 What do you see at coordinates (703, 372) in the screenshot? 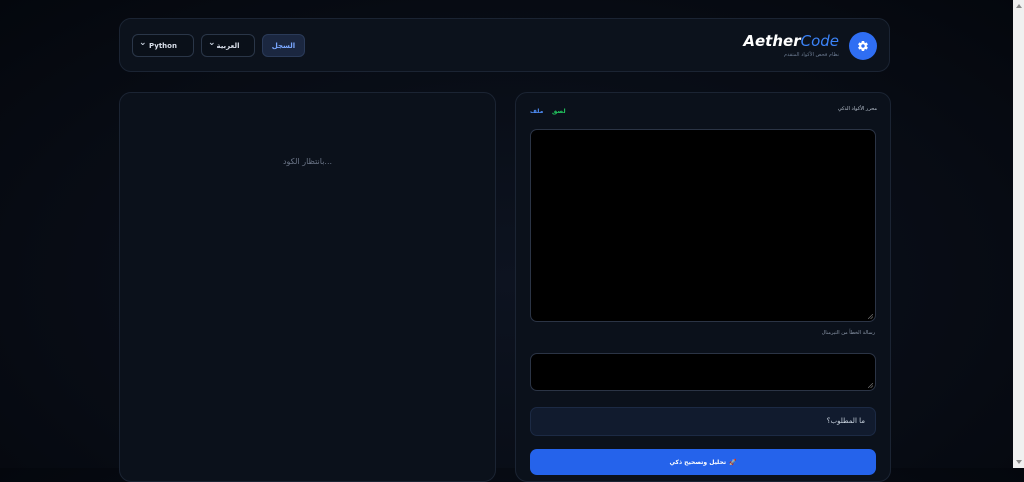
I see `error-message-input` at bounding box center [703, 372].